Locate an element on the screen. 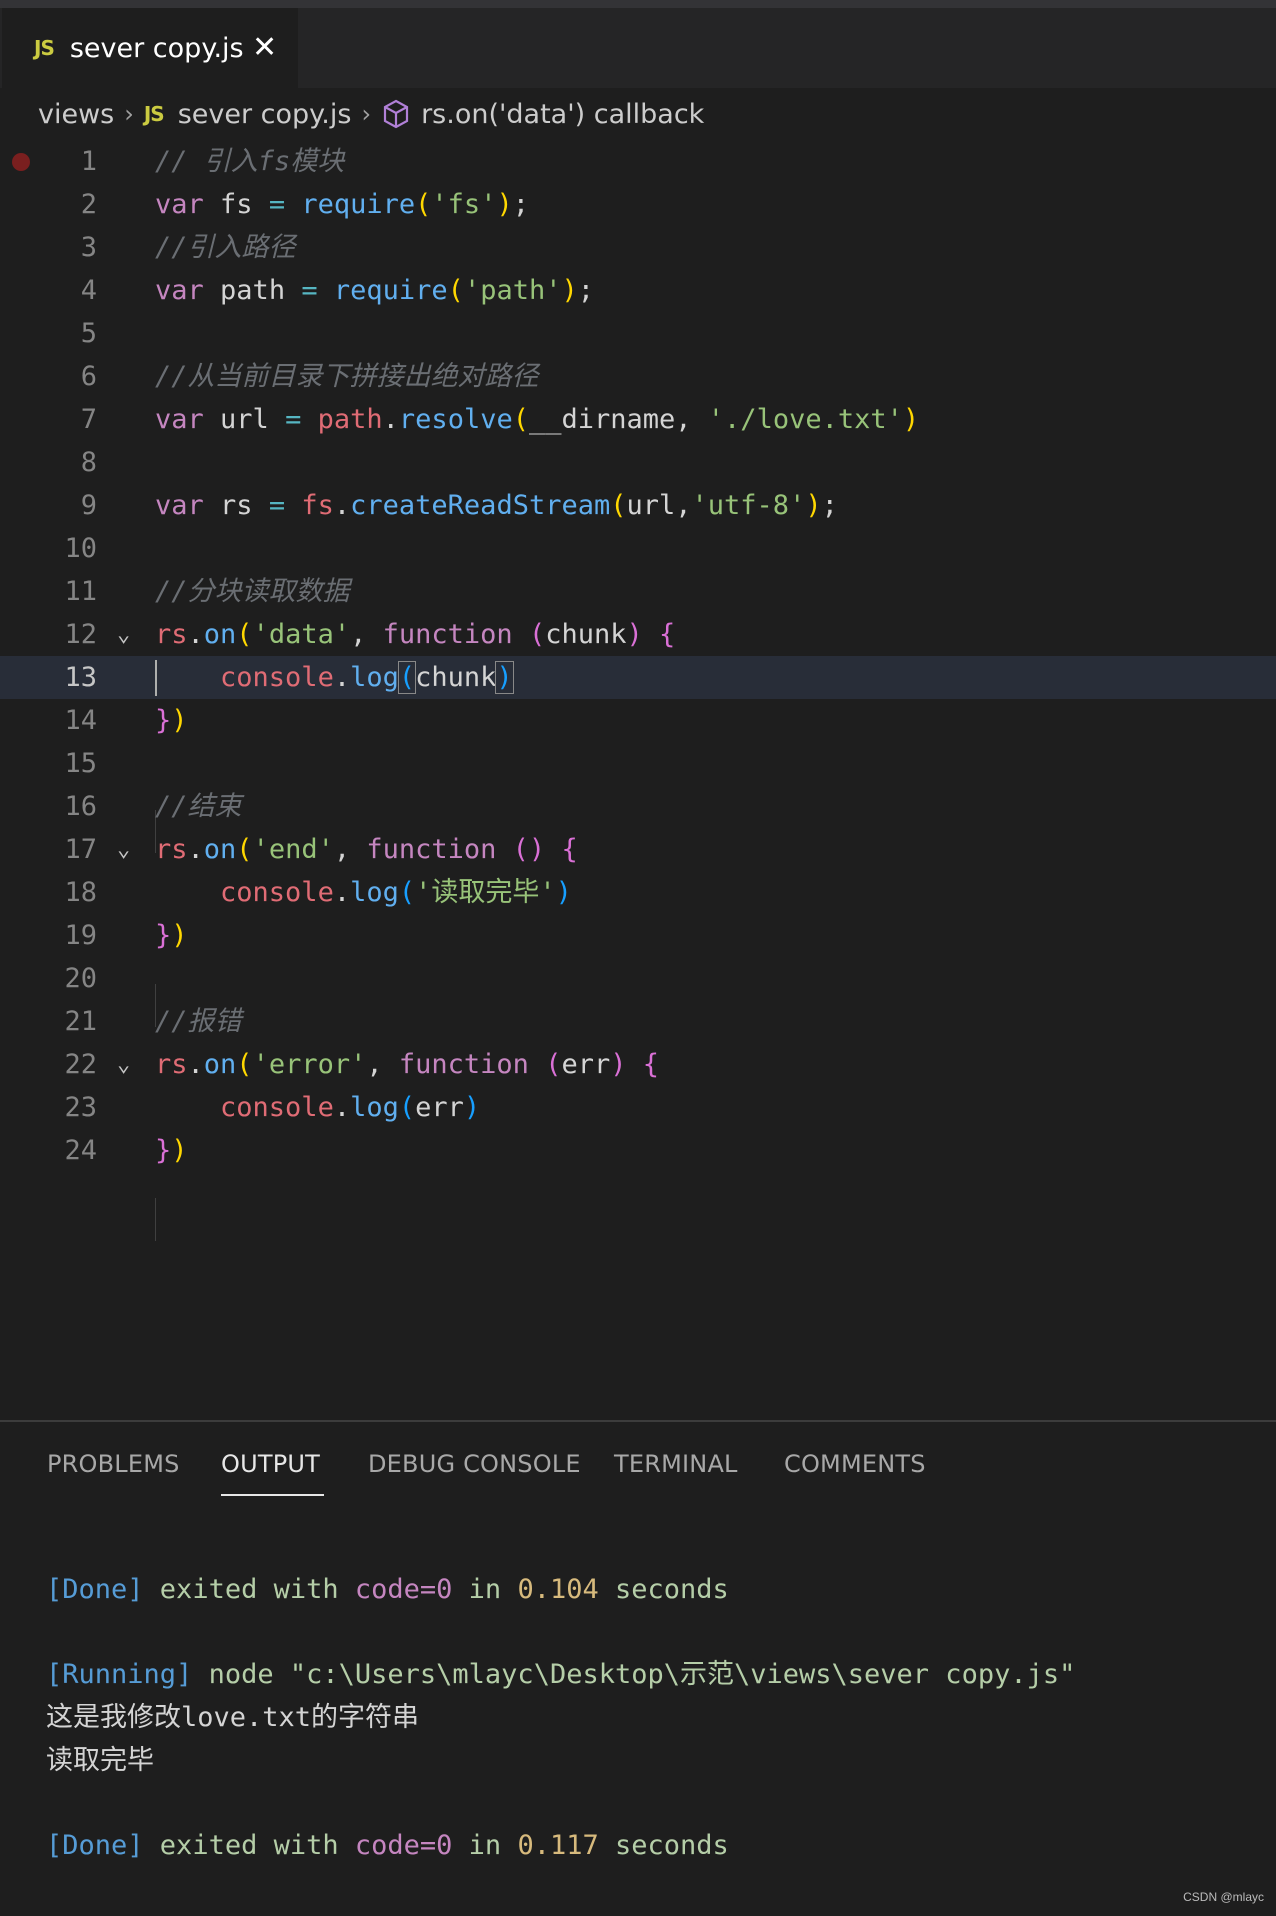  line-number: 23 is located at coordinates (80, 1107).